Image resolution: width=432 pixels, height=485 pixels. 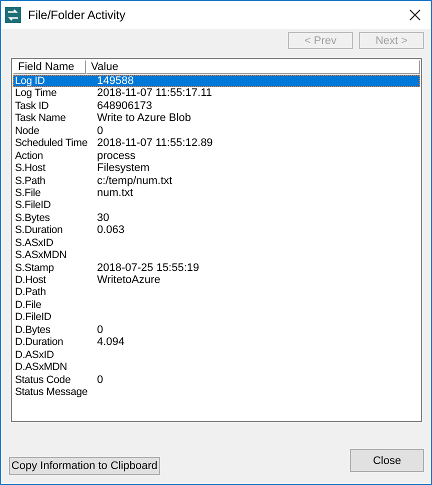 I want to click on field-name: S.ASxMDN, so click(x=41, y=255).